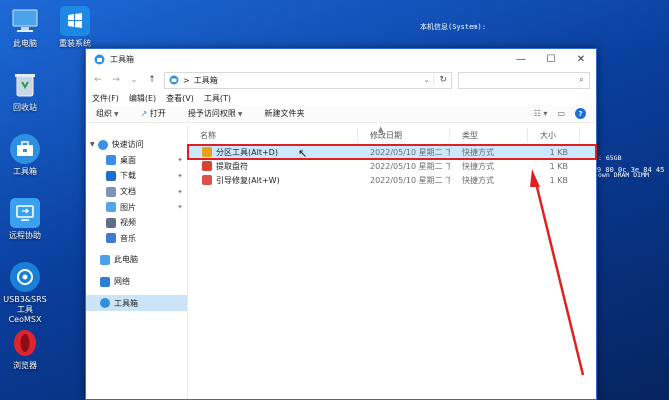 The width and height of the screenshot is (669, 400). Describe the element at coordinates (136, 223) in the screenshot. I see `nav-item-videos: 视频` at that location.